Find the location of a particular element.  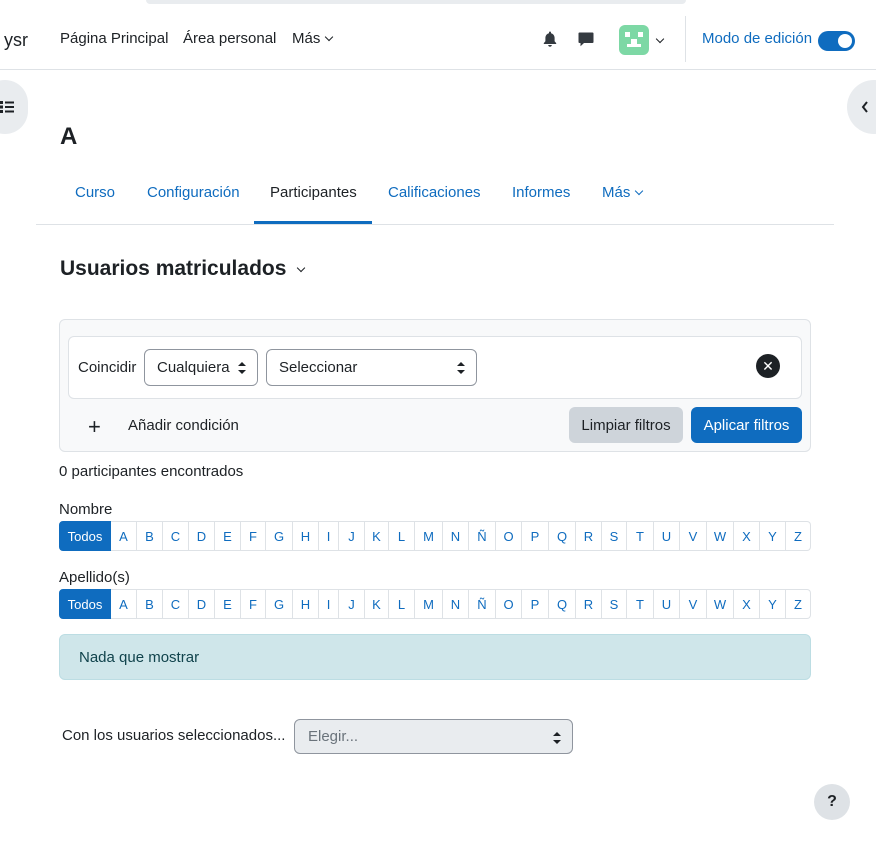

user-avatar is located at coordinates (634, 40).